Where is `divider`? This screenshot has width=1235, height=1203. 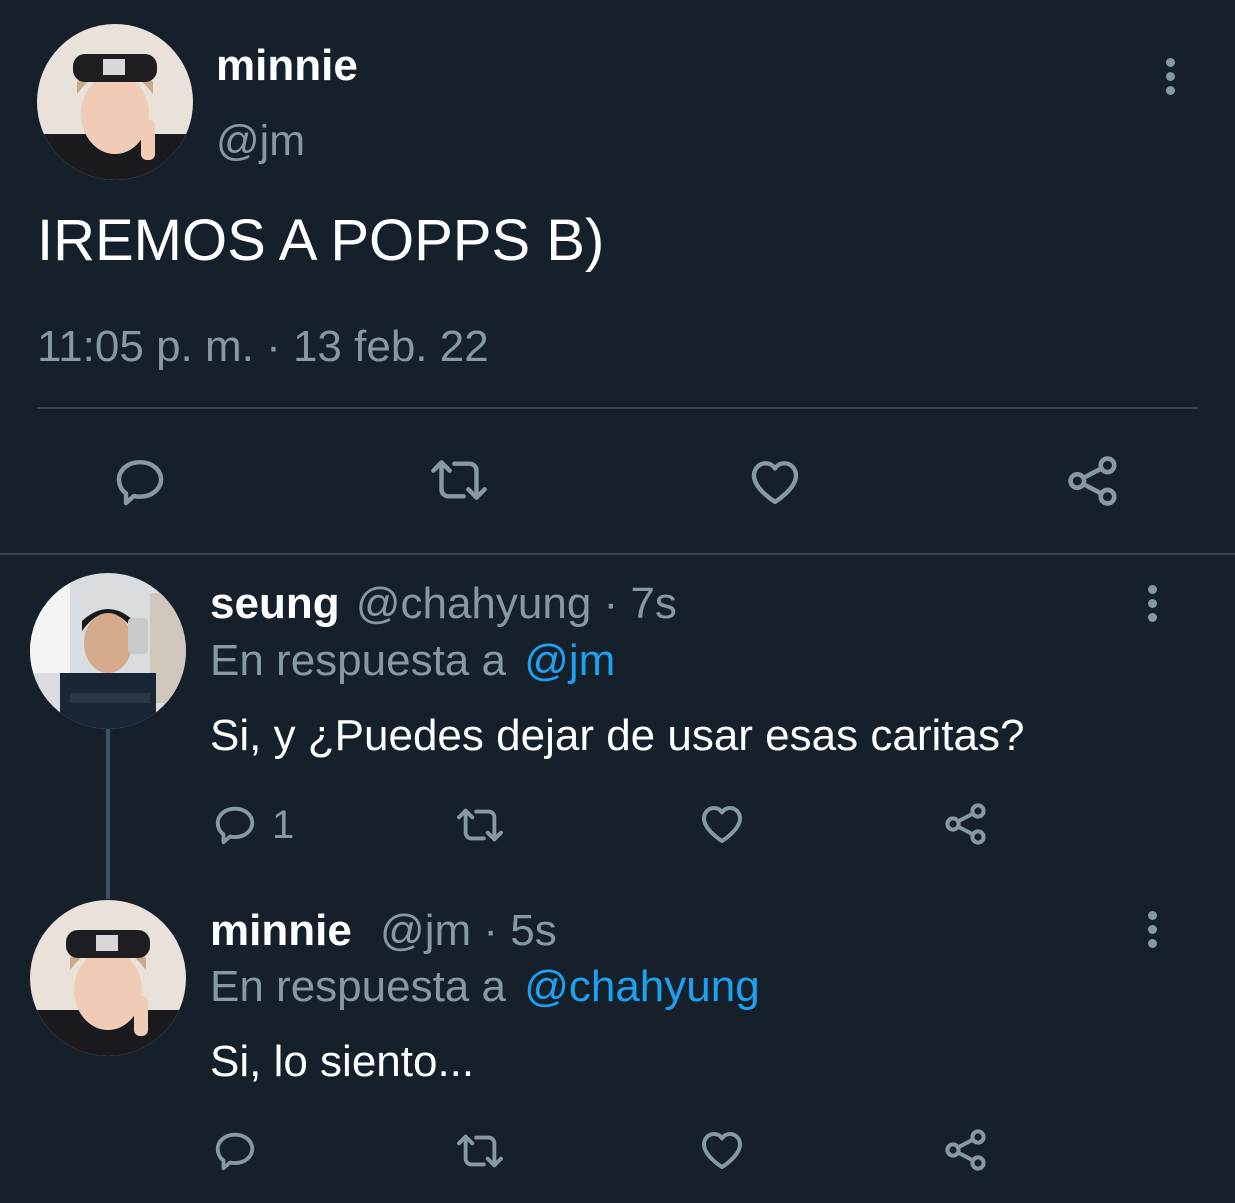 divider is located at coordinates (617, 408).